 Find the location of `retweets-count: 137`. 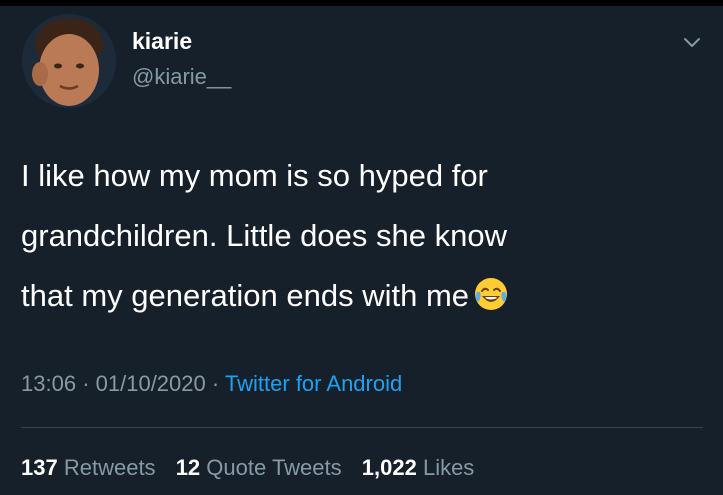

retweets-count: 137 is located at coordinates (39, 467).